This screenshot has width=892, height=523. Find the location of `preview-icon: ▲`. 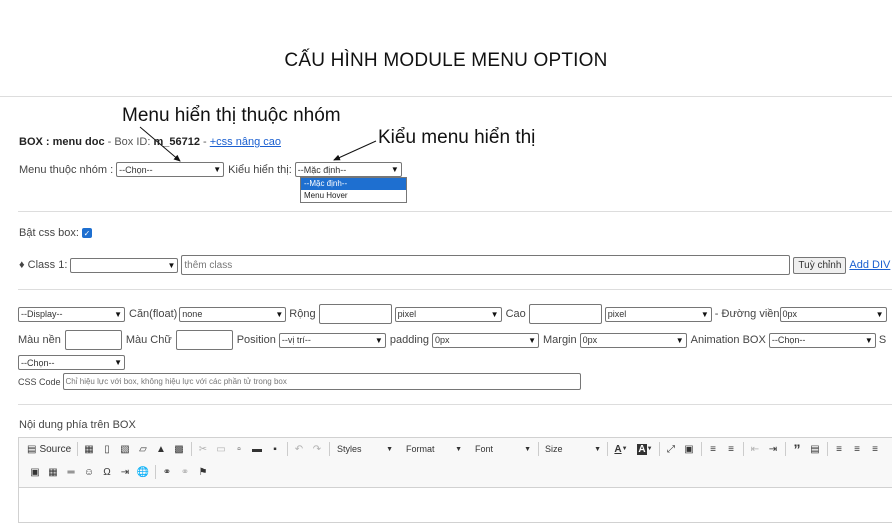

preview-icon: ▲ is located at coordinates (161, 449).